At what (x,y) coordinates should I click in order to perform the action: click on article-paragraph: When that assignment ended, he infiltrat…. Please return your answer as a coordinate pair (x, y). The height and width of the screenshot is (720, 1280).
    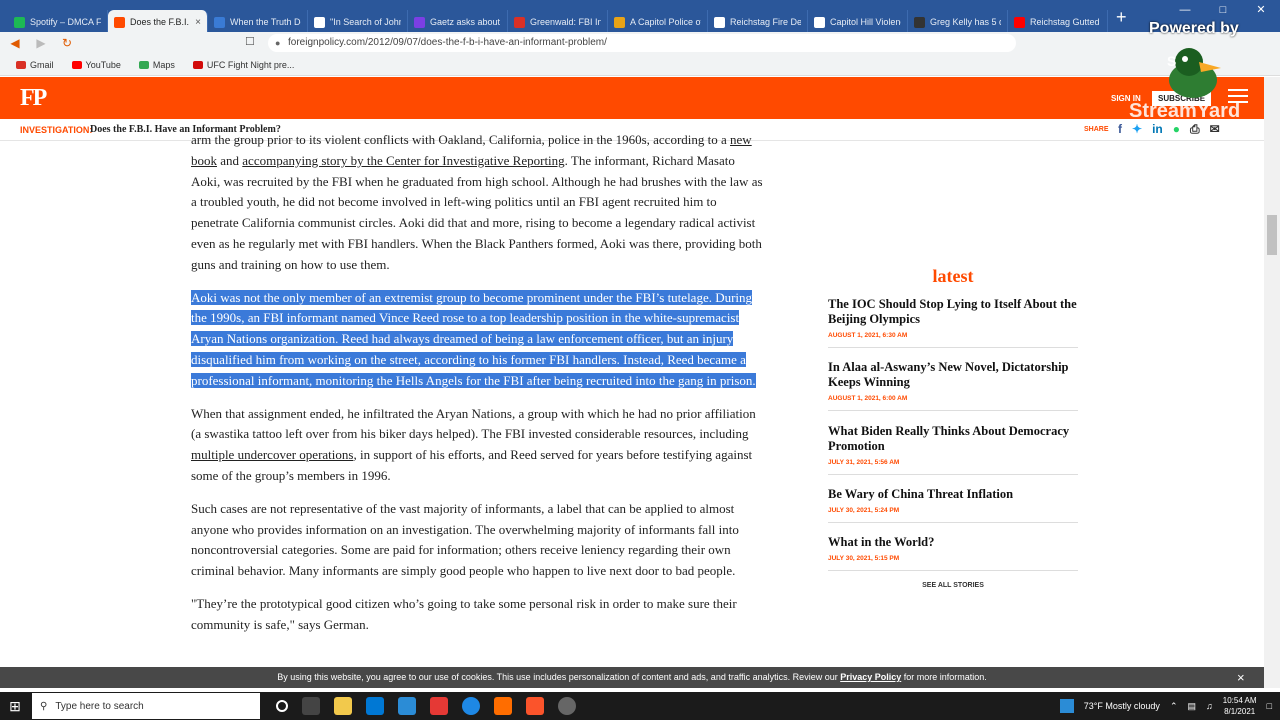
    Looking at the image, I should click on (473, 444).